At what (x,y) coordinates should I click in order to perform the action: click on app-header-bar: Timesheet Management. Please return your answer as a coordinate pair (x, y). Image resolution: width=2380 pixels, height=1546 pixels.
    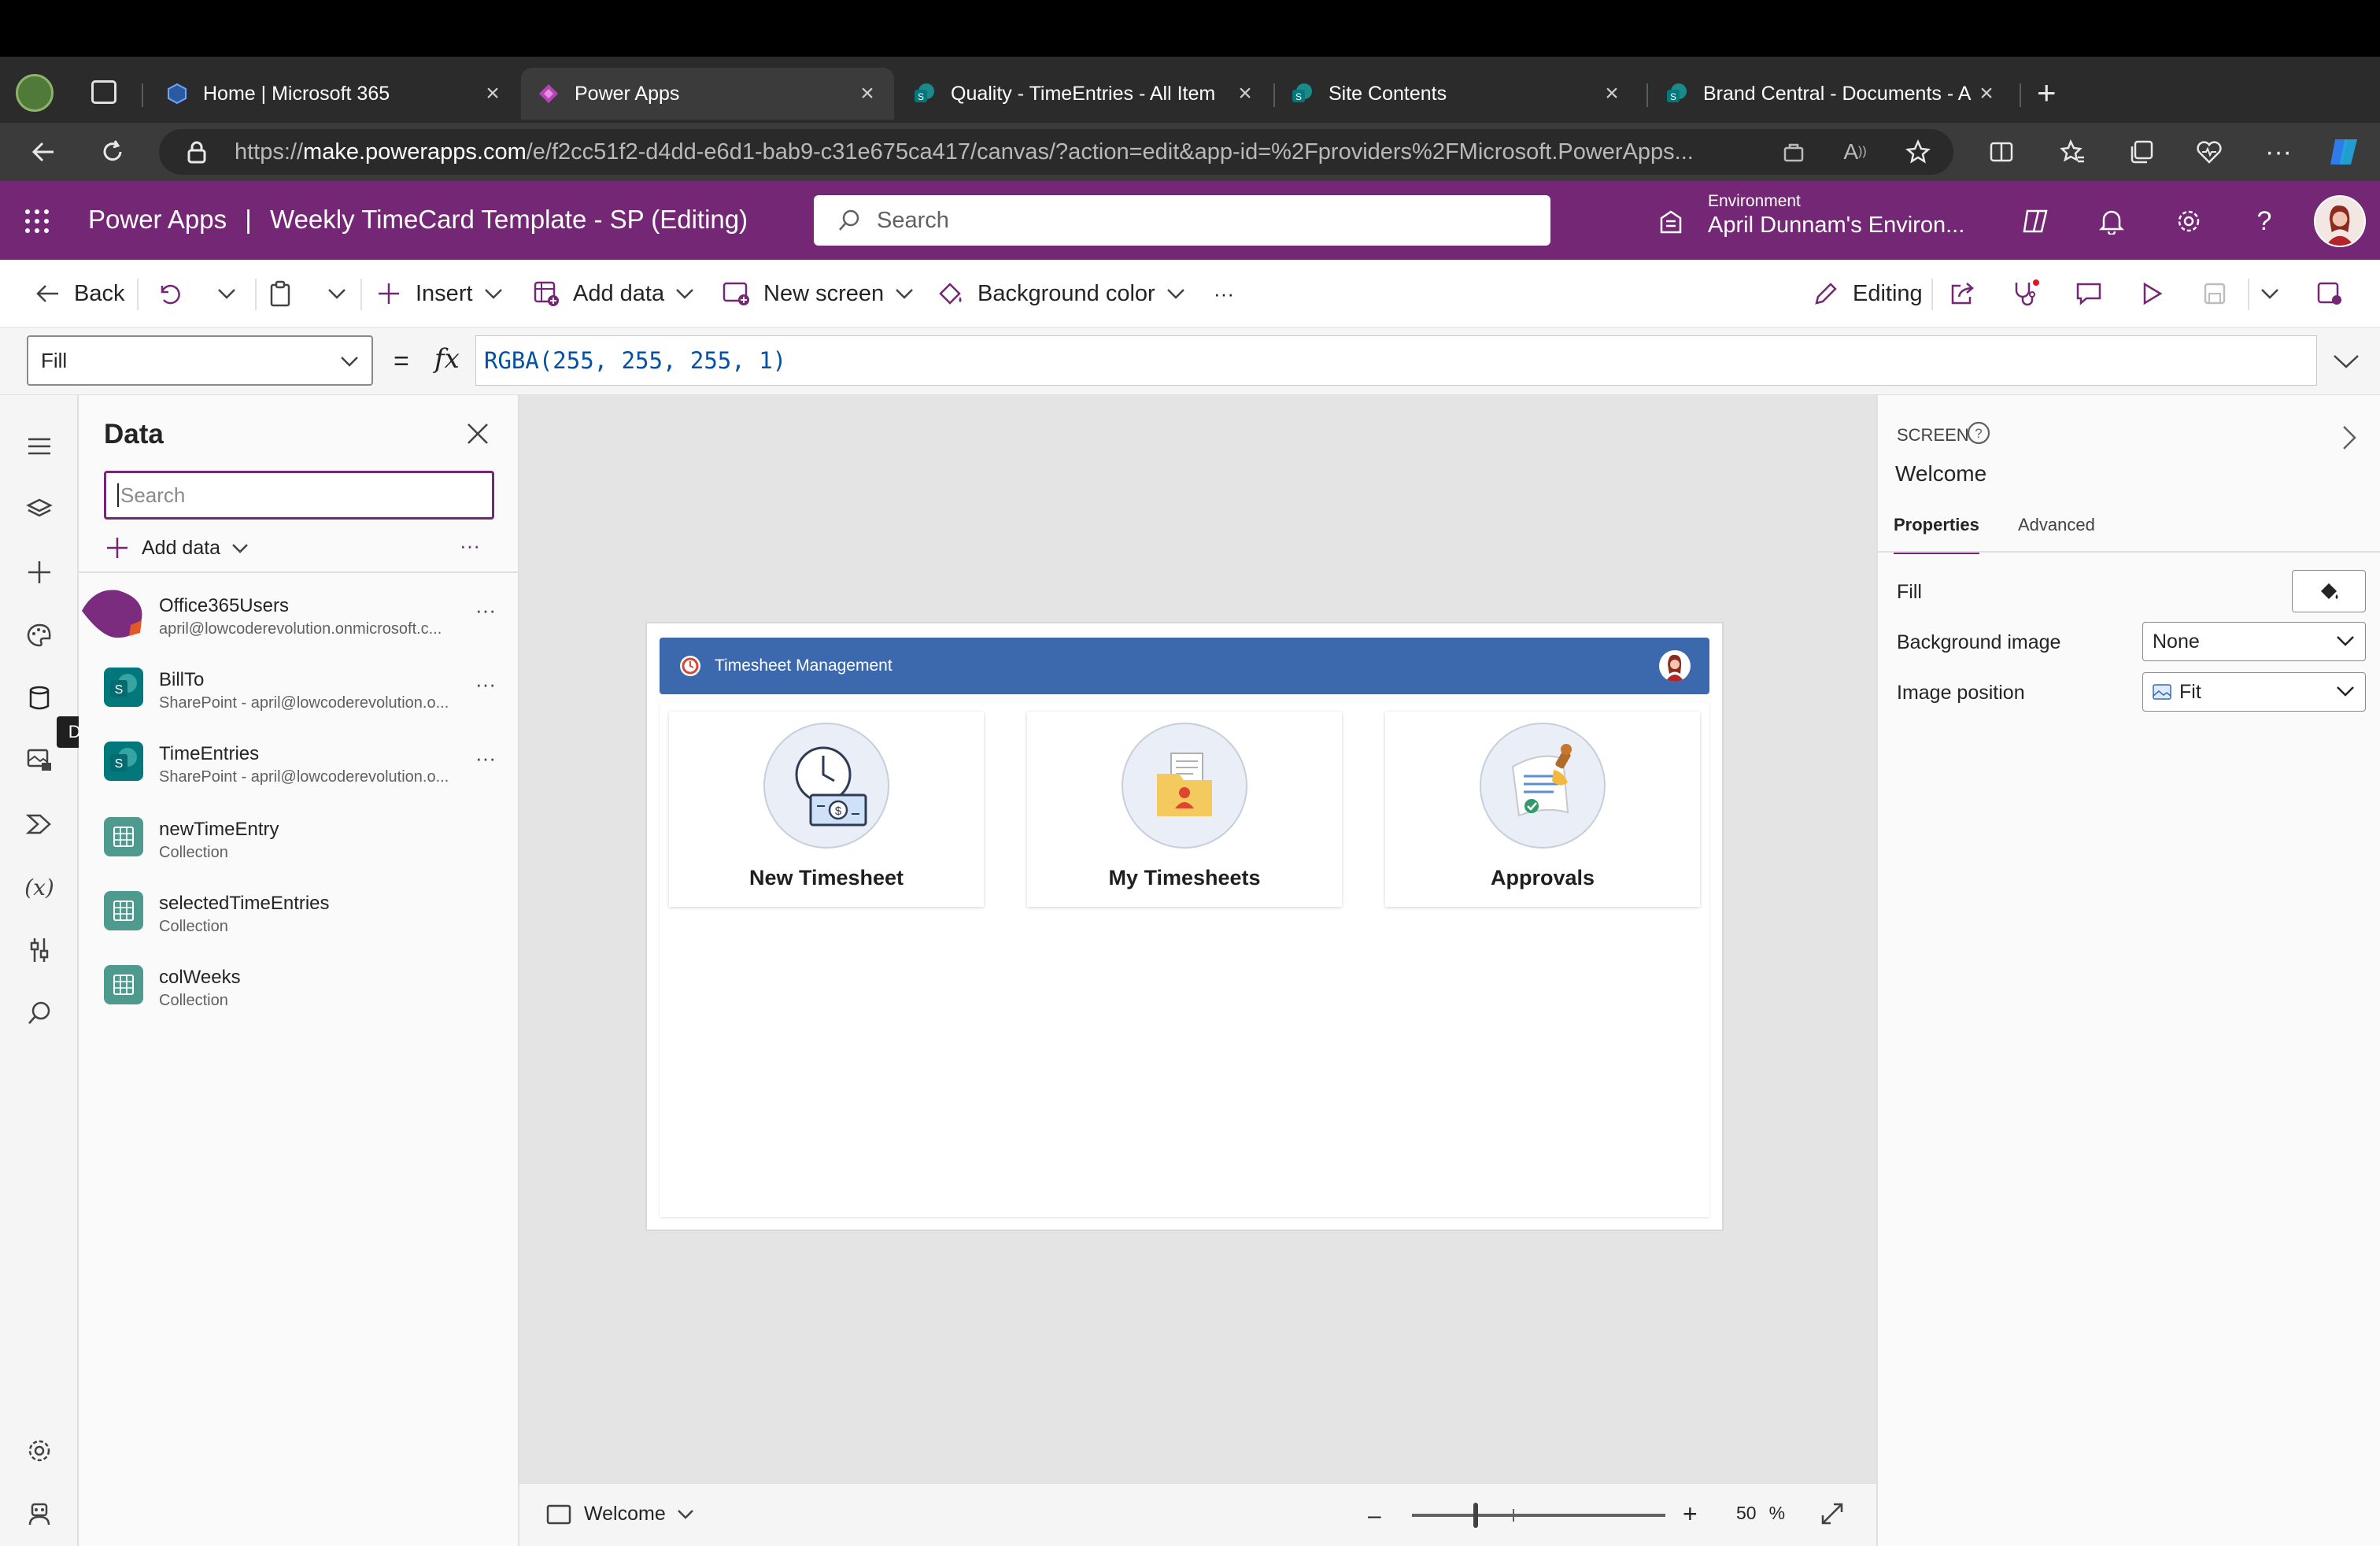
    Looking at the image, I should click on (1184, 666).